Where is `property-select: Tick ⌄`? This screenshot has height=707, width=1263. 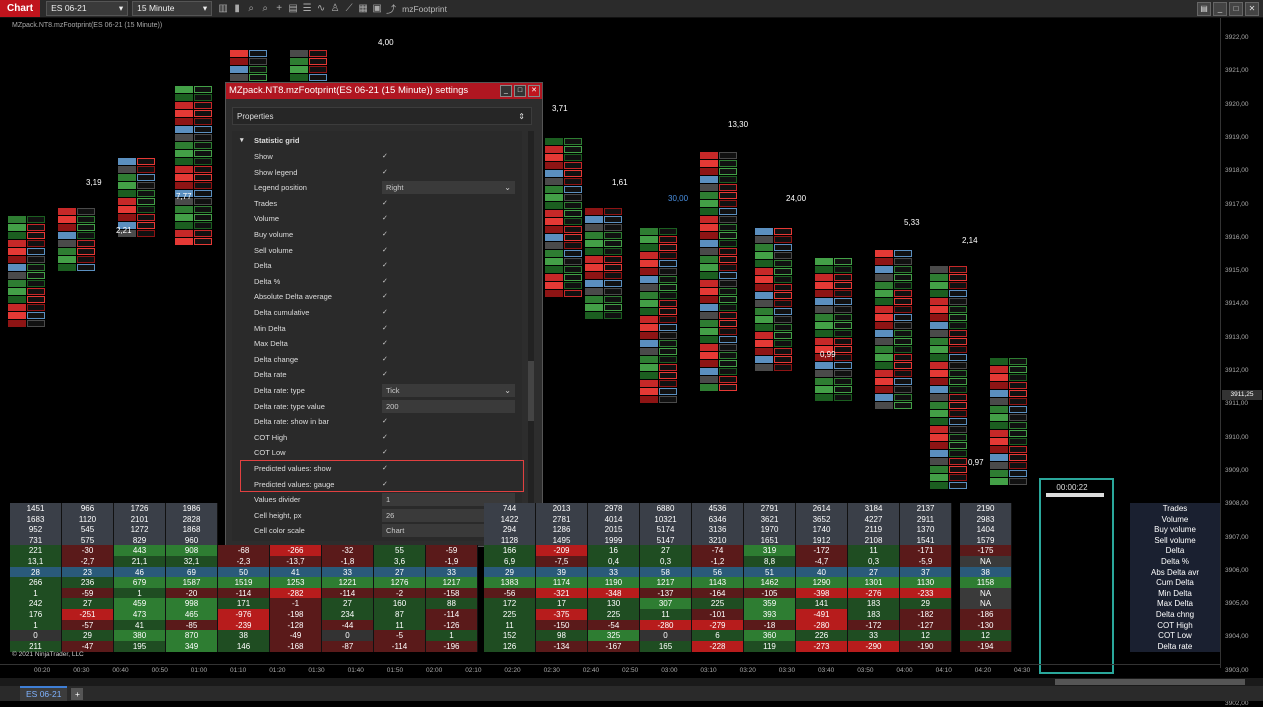
property-select: Tick ⌄ is located at coordinates (448, 390).